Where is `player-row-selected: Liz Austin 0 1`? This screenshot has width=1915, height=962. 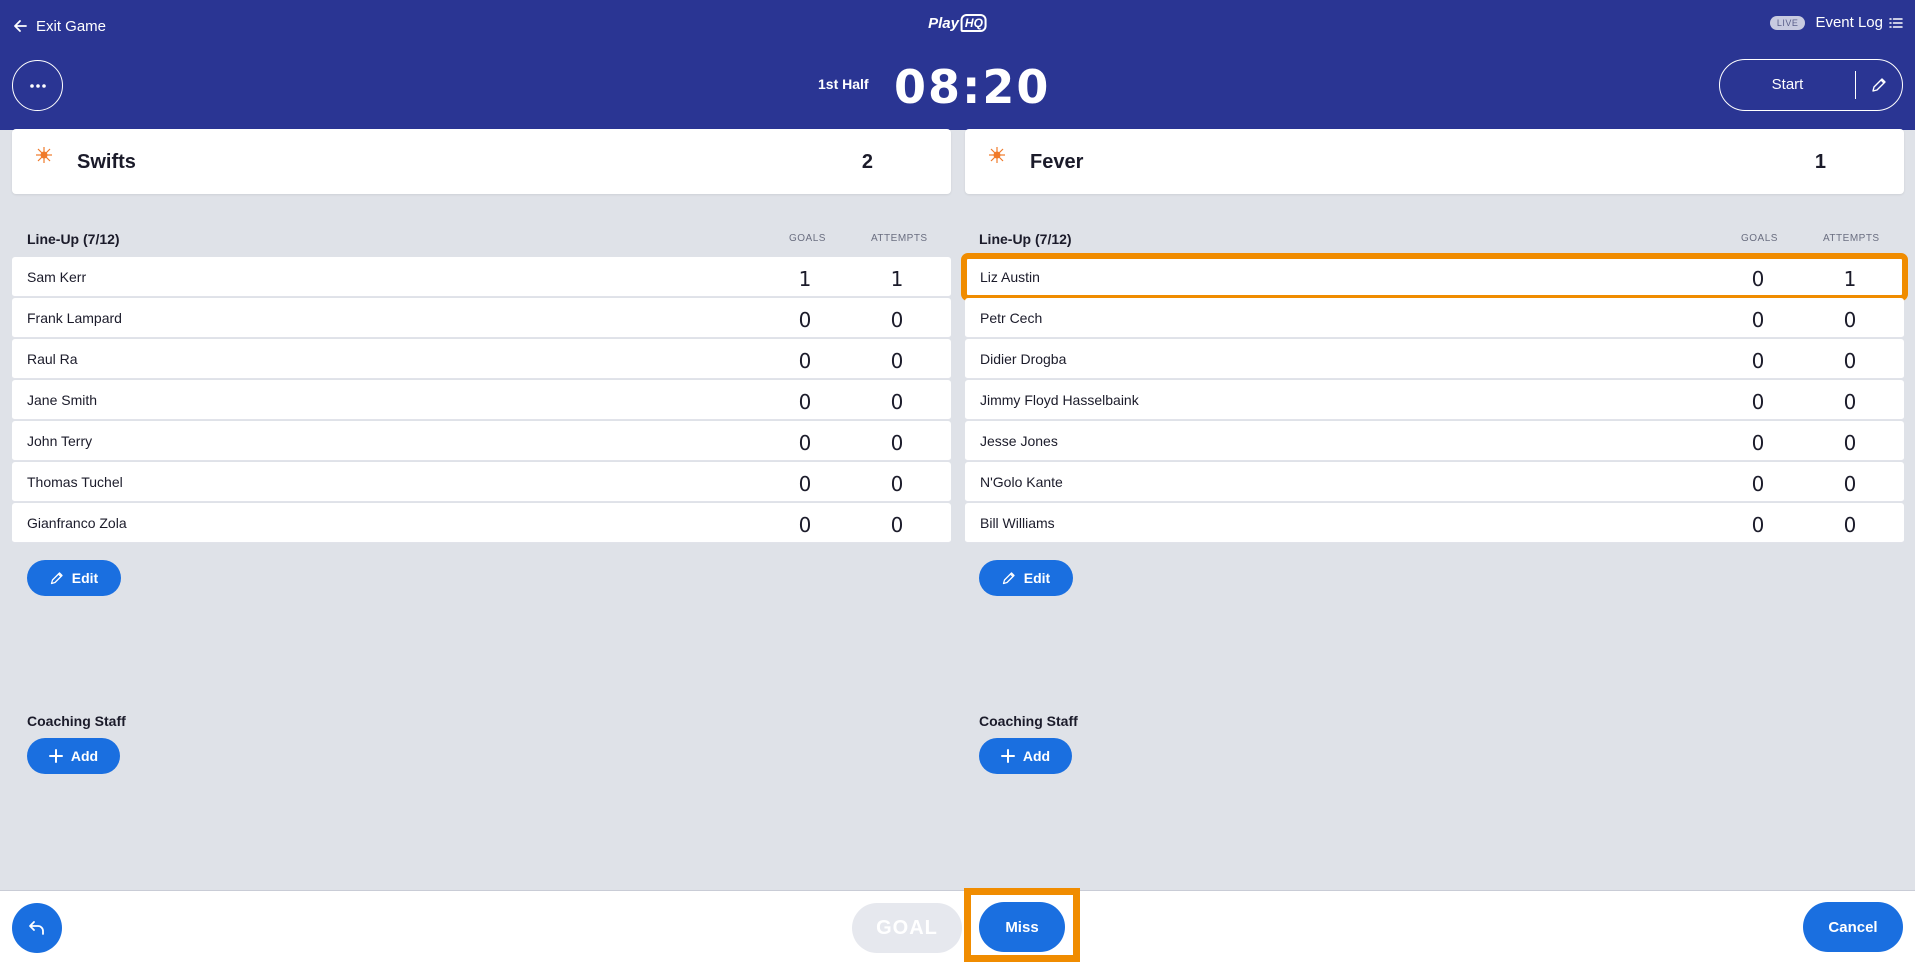
player-row-selected: Liz Austin 0 1 is located at coordinates (1434, 277).